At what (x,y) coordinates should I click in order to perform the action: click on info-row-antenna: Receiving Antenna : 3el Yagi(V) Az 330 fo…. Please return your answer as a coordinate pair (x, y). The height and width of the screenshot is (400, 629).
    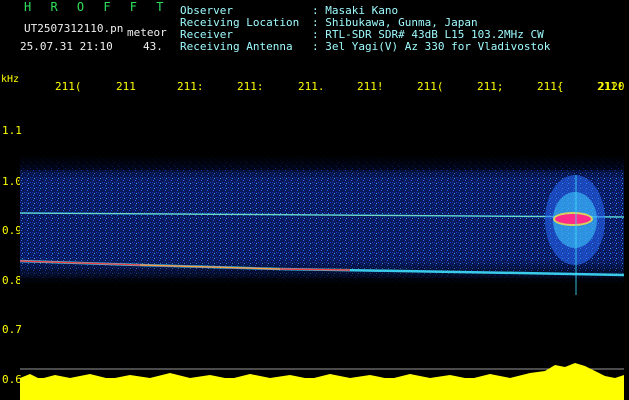
    Looking at the image, I should click on (365, 47).